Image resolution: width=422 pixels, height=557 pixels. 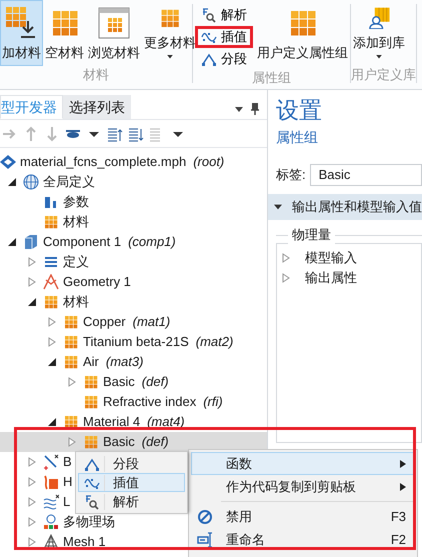 What do you see at coordinates (224, 15) in the screenshot?
I see `ribbon-small-button: 解析` at bounding box center [224, 15].